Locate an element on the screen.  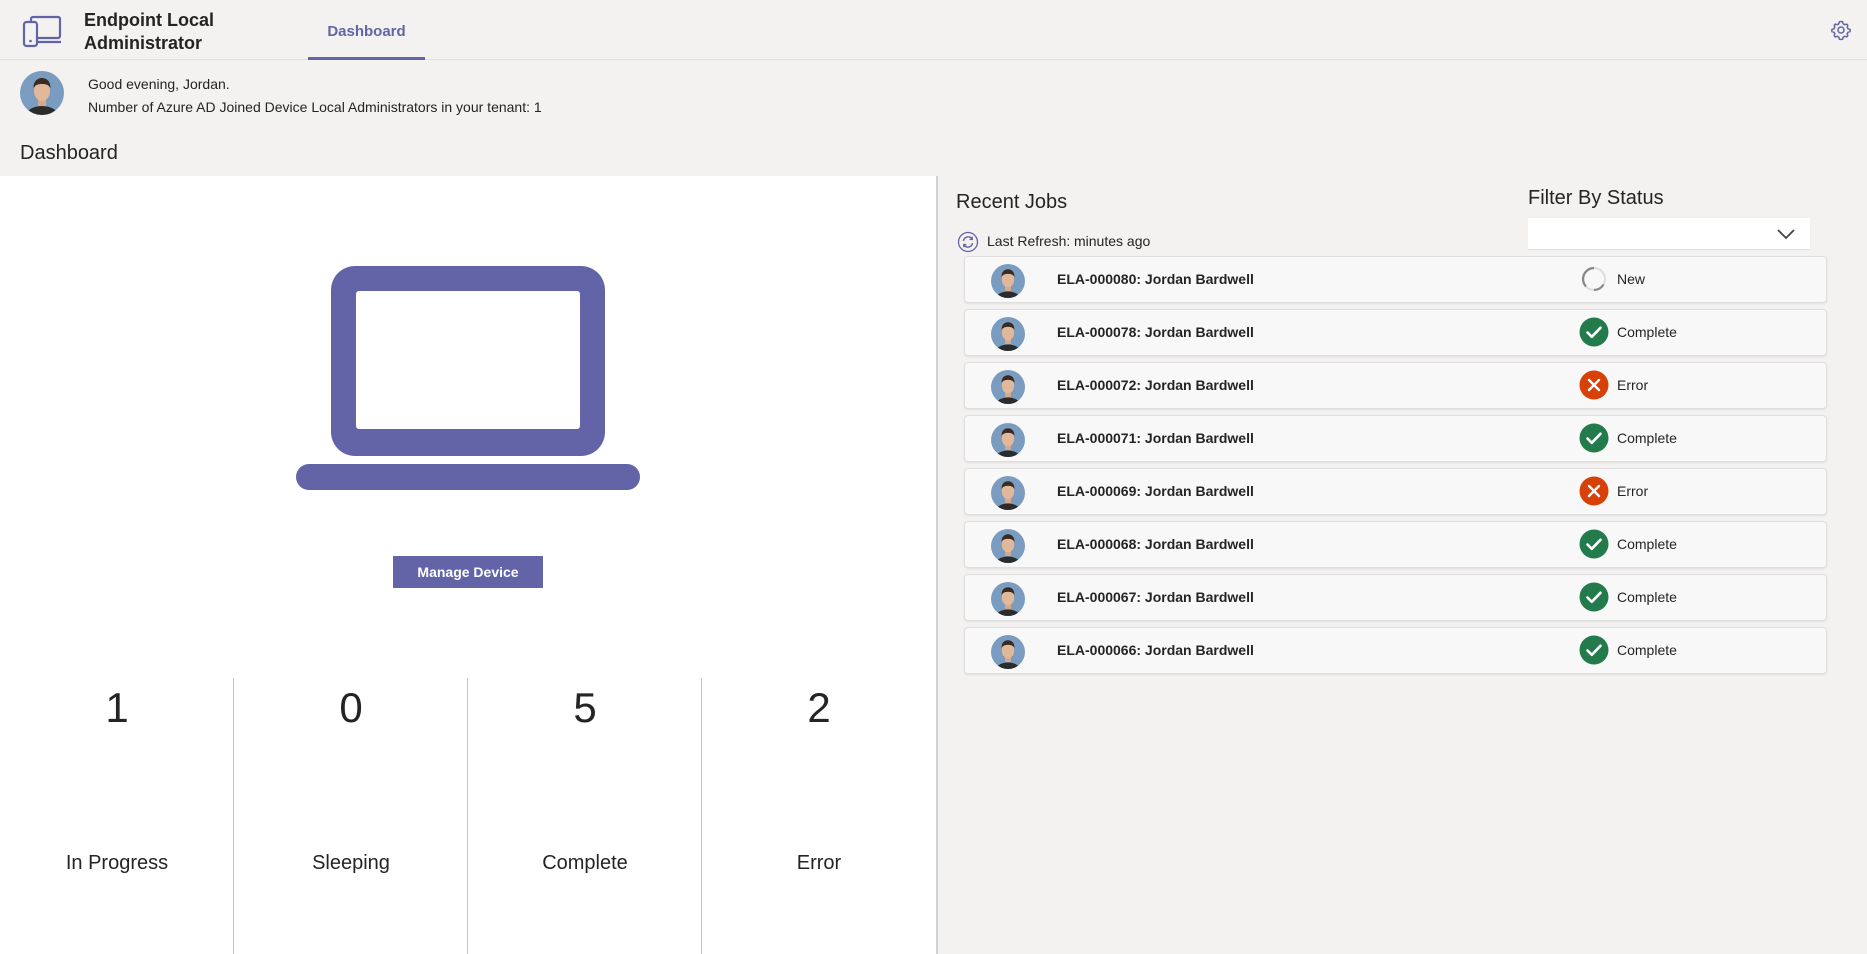
job-title: ELA-000066: Jordan Bardwell is located at coordinates (1155, 650).